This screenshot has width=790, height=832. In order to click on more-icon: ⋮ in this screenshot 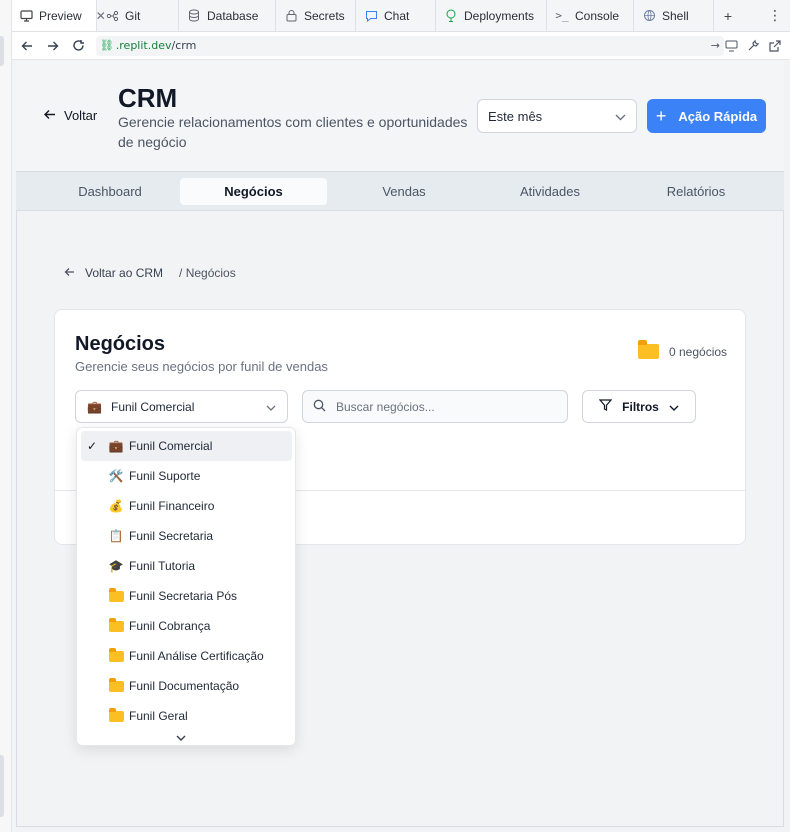, I will do `click(775, 15)`.